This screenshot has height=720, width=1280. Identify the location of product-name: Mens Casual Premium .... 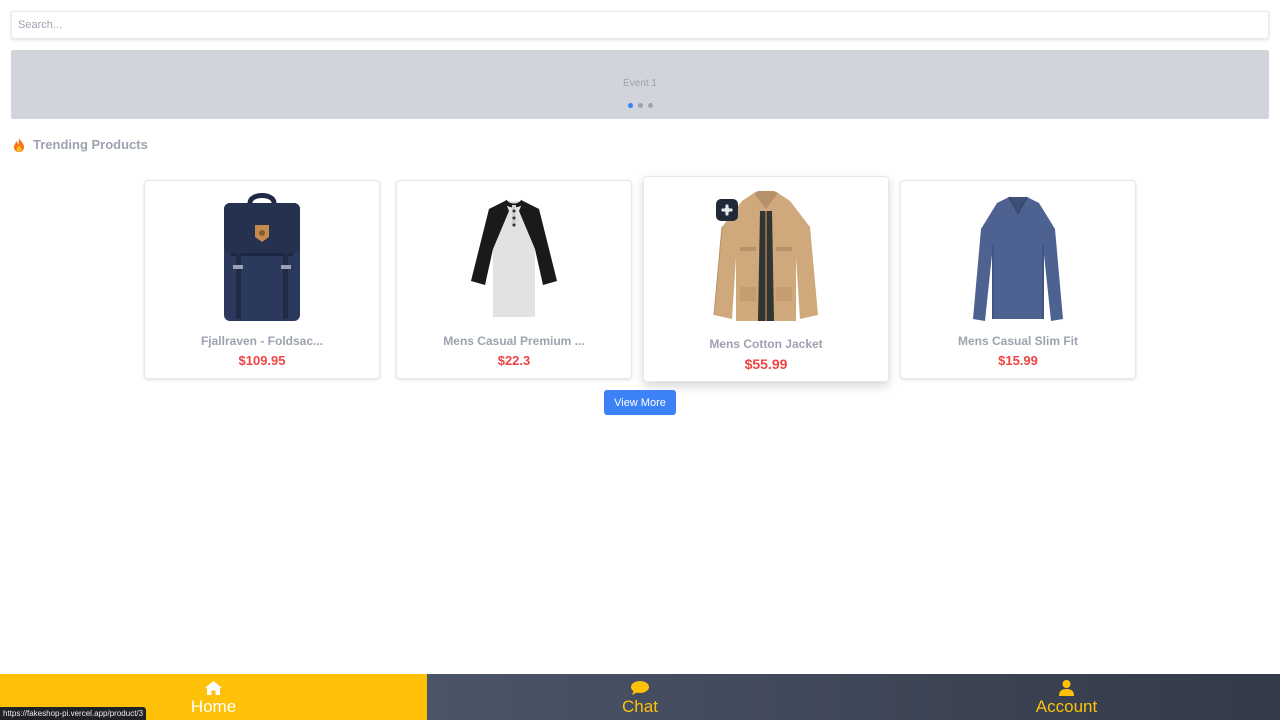
(514, 341).